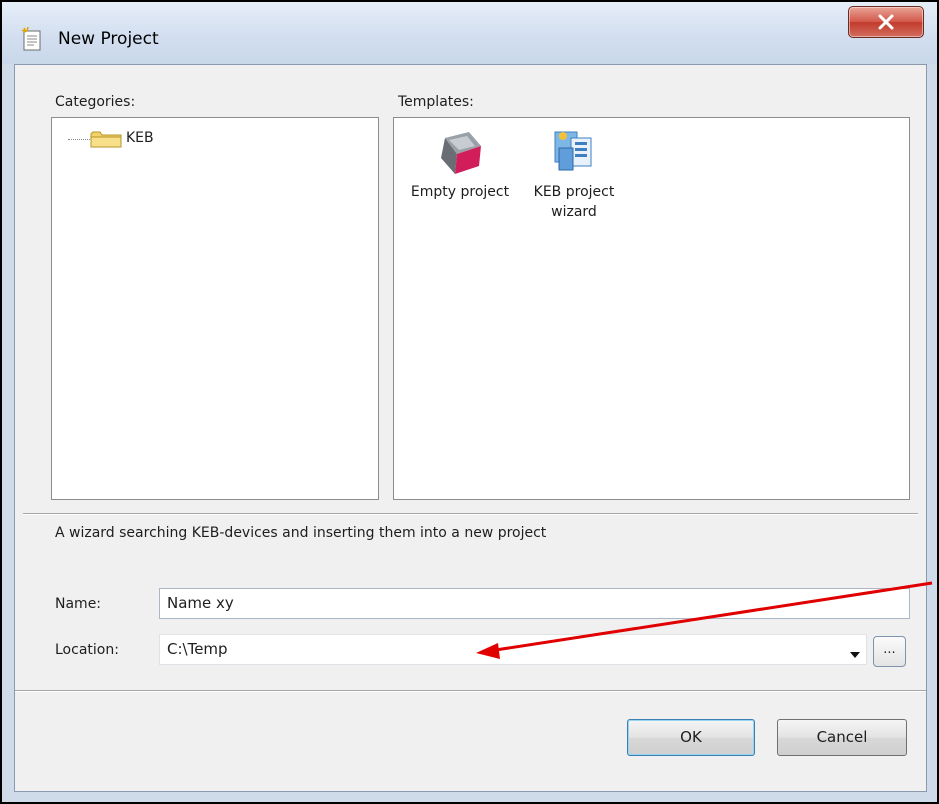 This screenshot has height=804, width=939. What do you see at coordinates (78, 604) in the screenshot?
I see `name-label: Name:` at bounding box center [78, 604].